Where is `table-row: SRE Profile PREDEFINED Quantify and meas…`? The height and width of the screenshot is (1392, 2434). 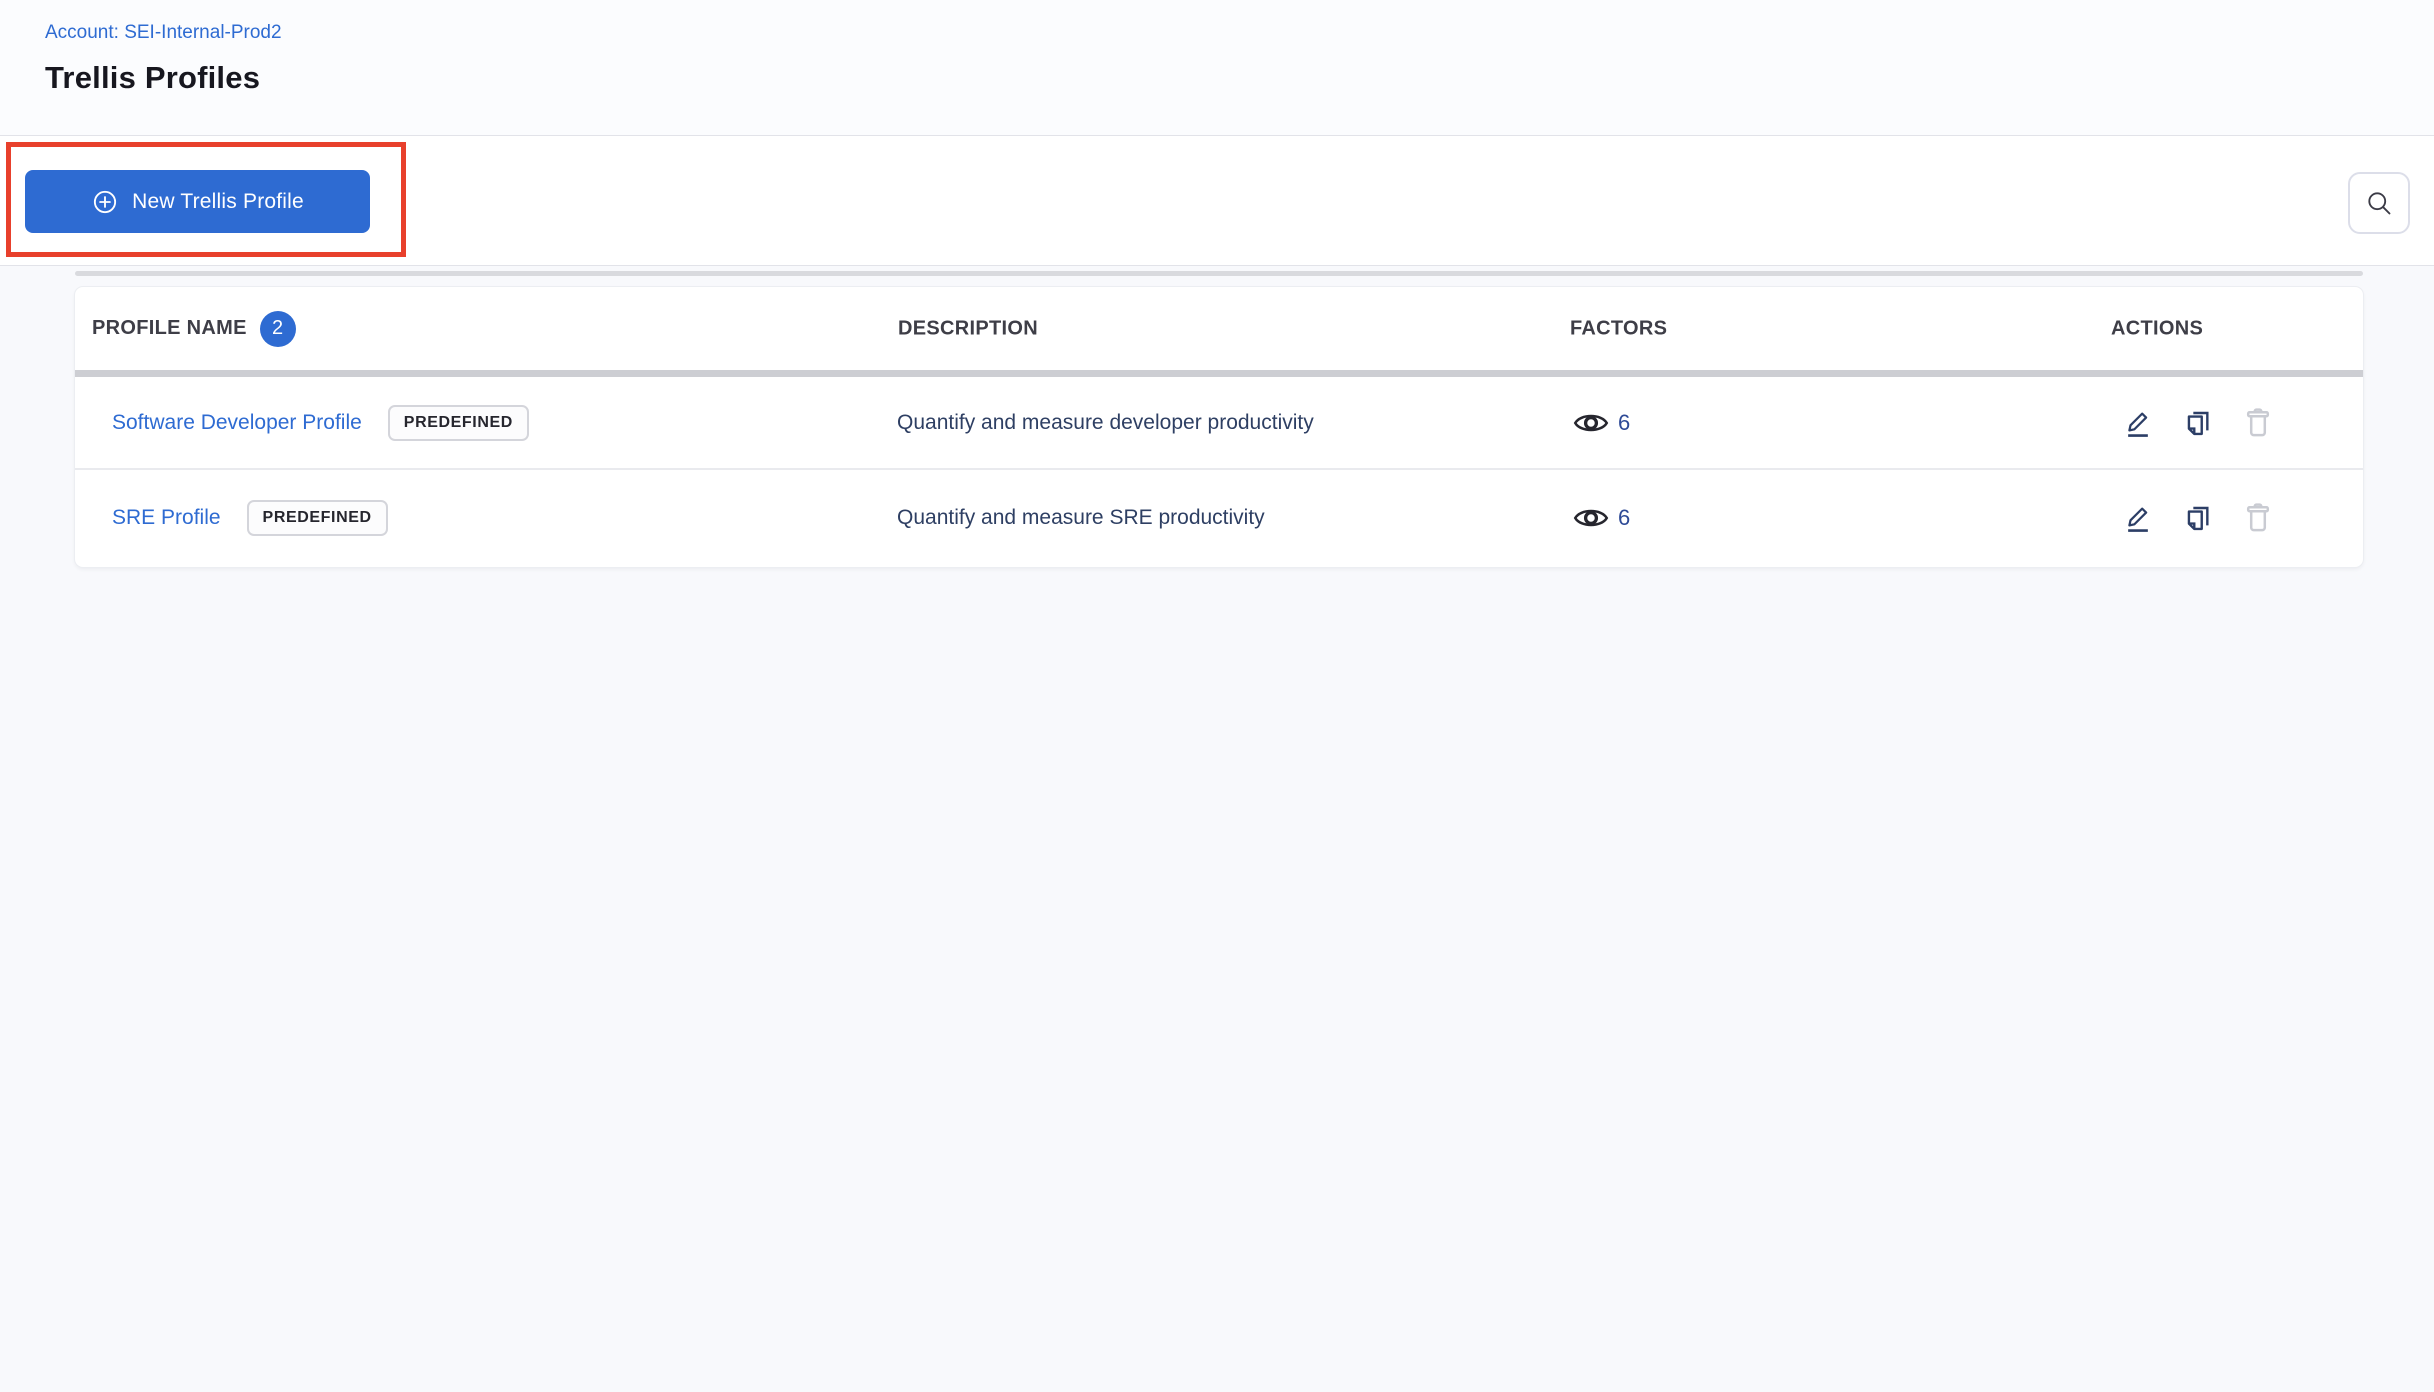
table-row: SRE Profile PREDEFINED Quantify and meas… is located at coordinates (1219, 517).